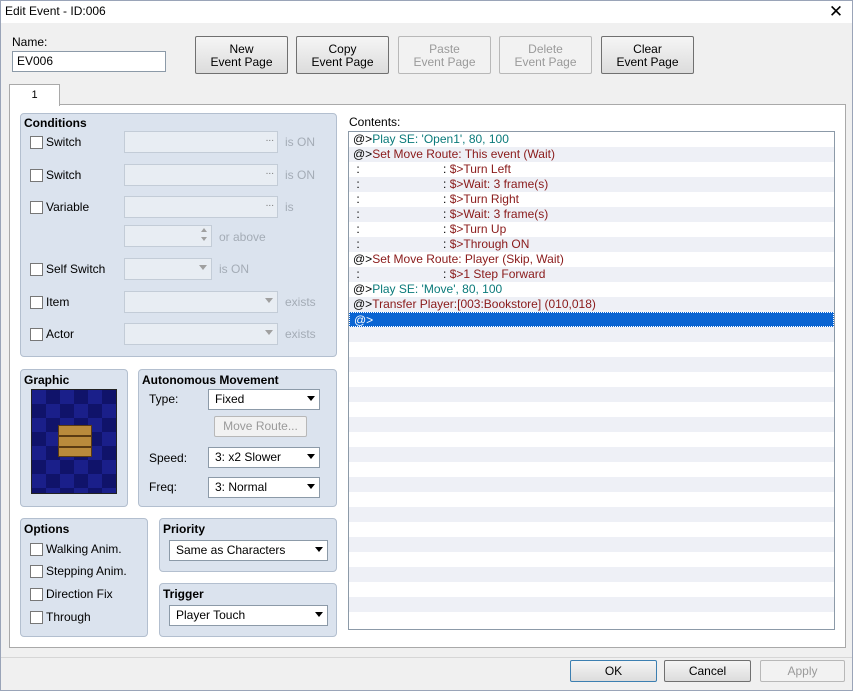 The width and height of the screenshot is (853, 691). Describe the element at coordinates (201, 334) in the screenshot. I see `actor-select` at that location.